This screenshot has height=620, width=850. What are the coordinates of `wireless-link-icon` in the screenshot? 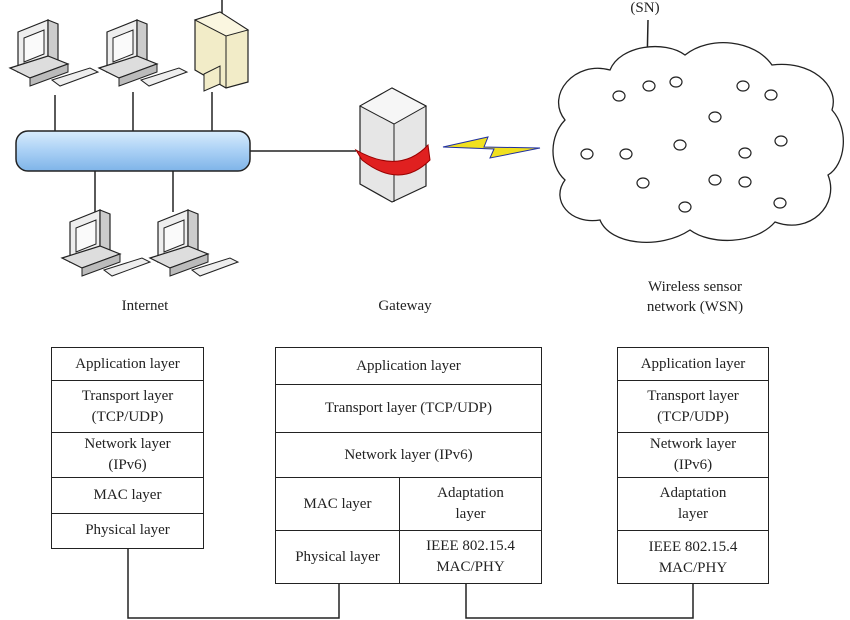 It's located at (491, 147).